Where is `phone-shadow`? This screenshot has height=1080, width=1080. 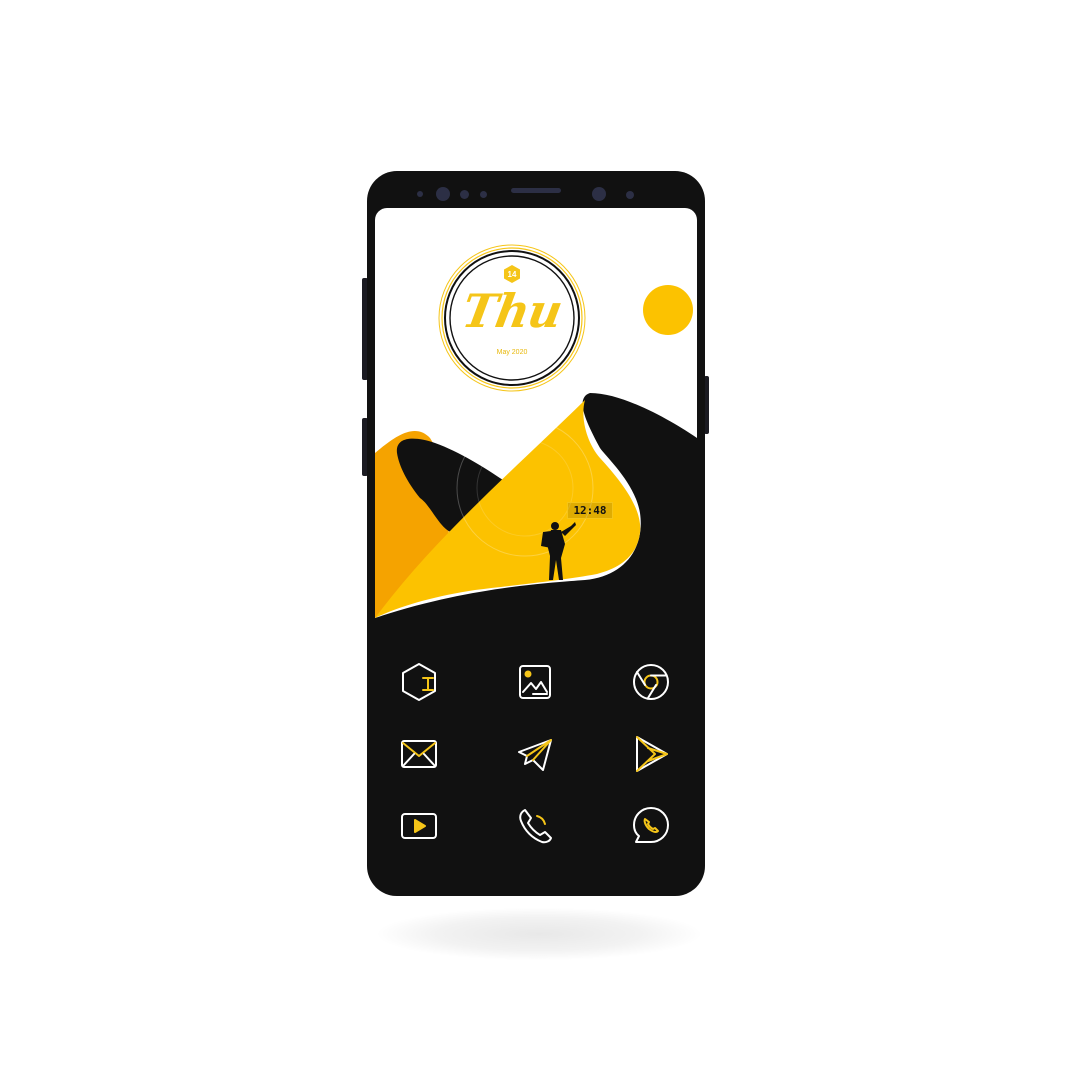
phone-shadow is located at coordinates (539, 934).